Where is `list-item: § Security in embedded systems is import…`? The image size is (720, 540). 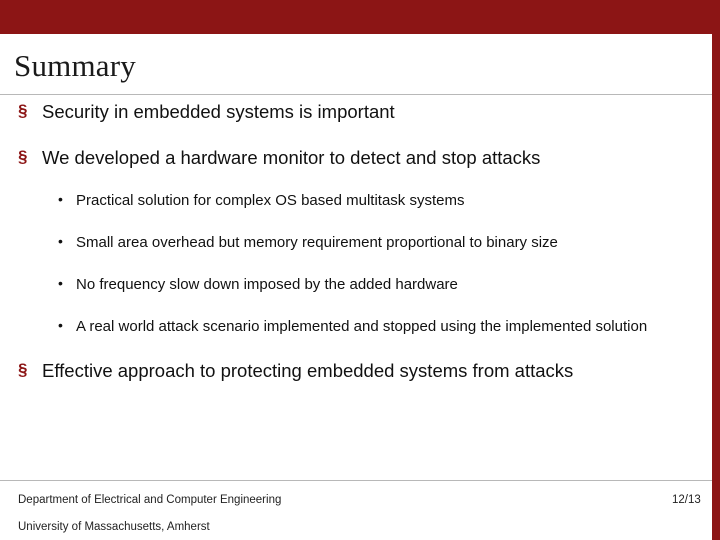 list-item: § Security in embedded systems is import… is located at coordinates (356, 112).